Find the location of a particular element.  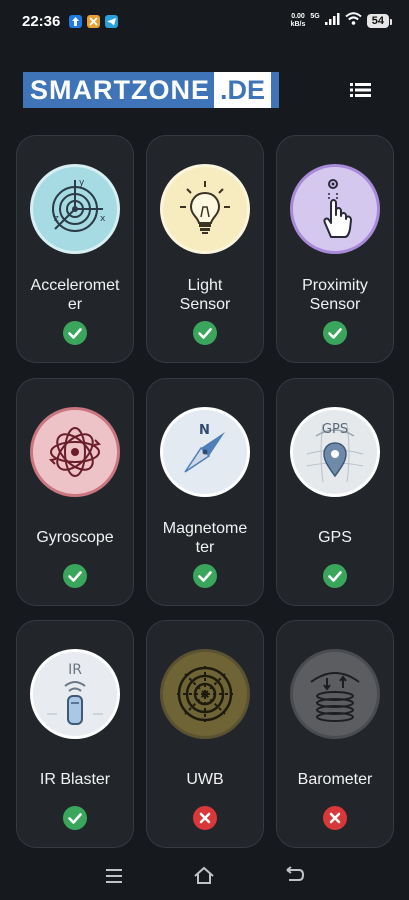

sensor-card-barometer: Barometer is located at coordinates (335, 734).